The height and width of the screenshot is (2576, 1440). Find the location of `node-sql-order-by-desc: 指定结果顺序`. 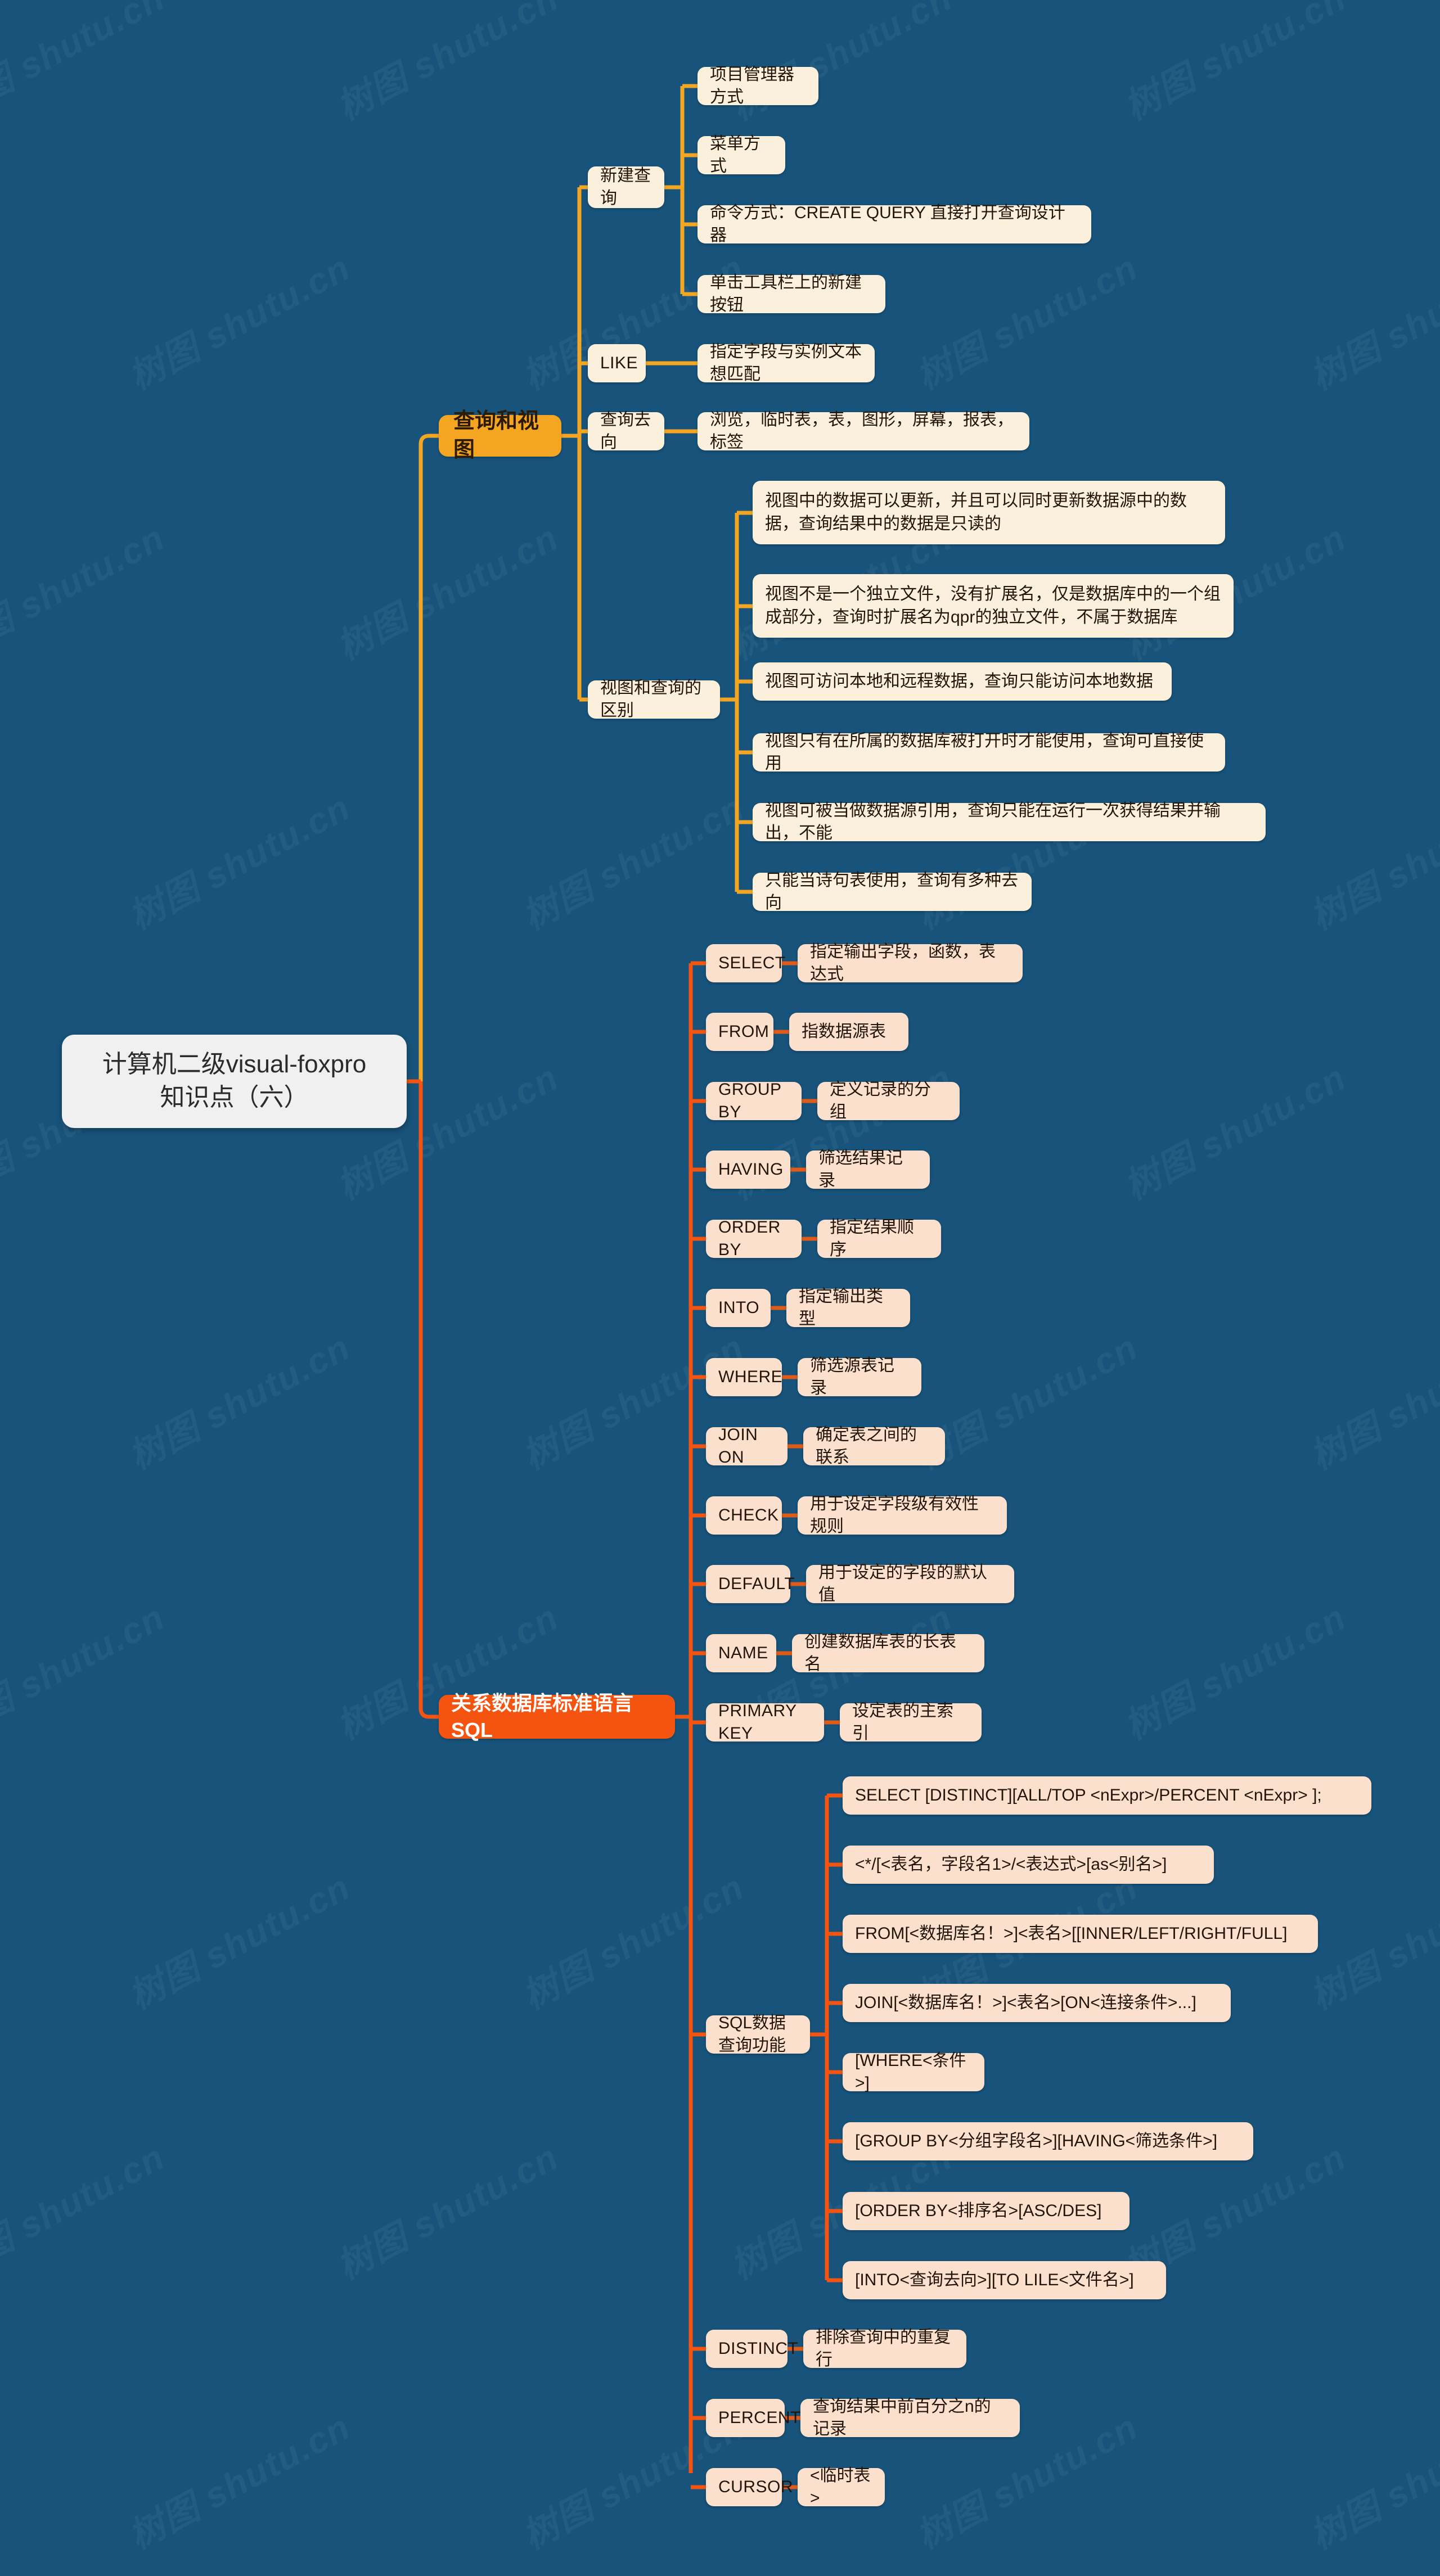

node-sql-order-by-desc: 指定结果顺序 is located at coordinates (879, 1238).